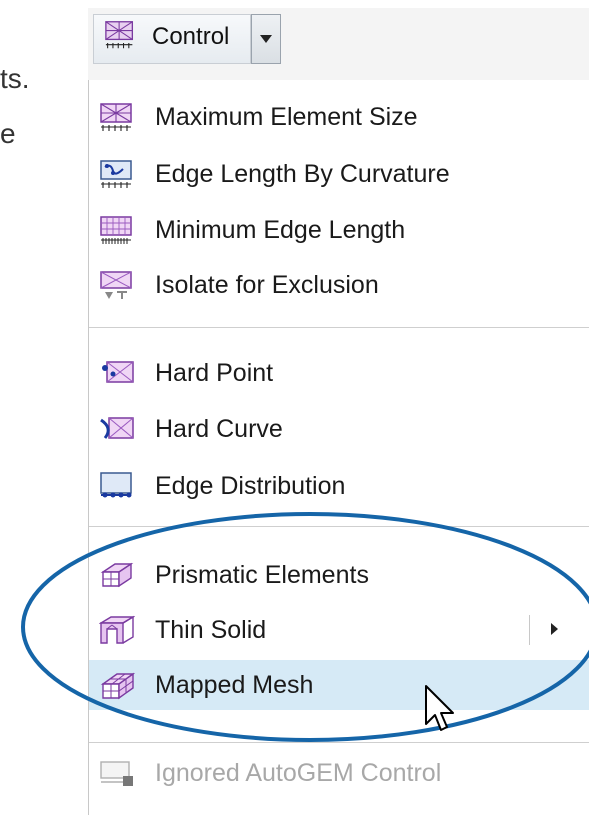  I want to click on menu-item-mapped-mesh: Mapped Mesh, so click(339, 685).